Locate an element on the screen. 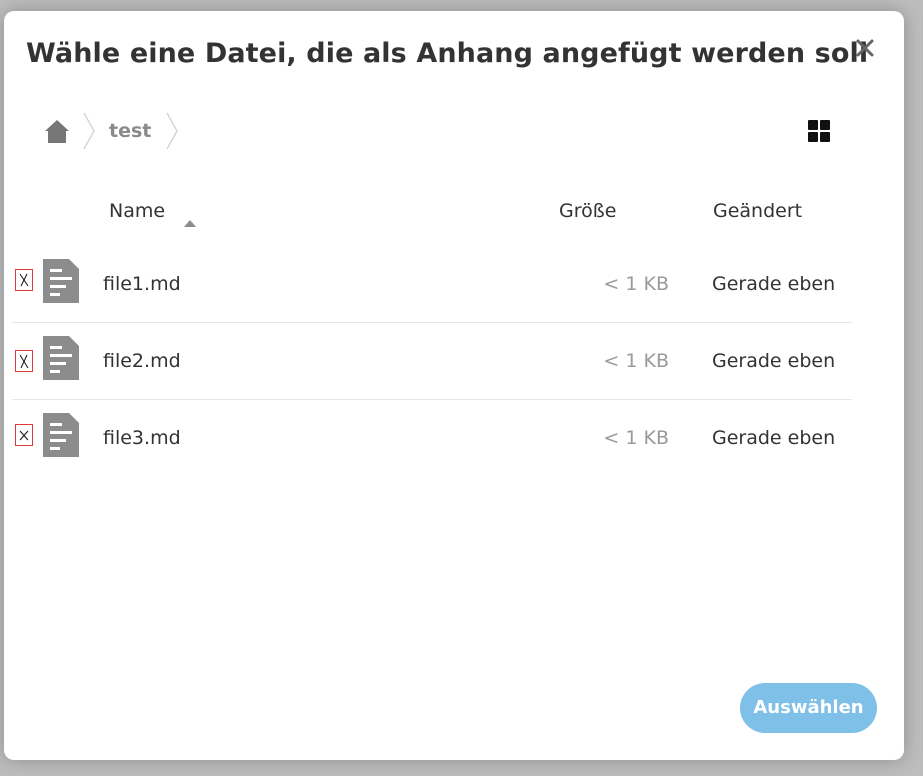  breadcrumb-item-test: test is located at coordinates (130, 131).